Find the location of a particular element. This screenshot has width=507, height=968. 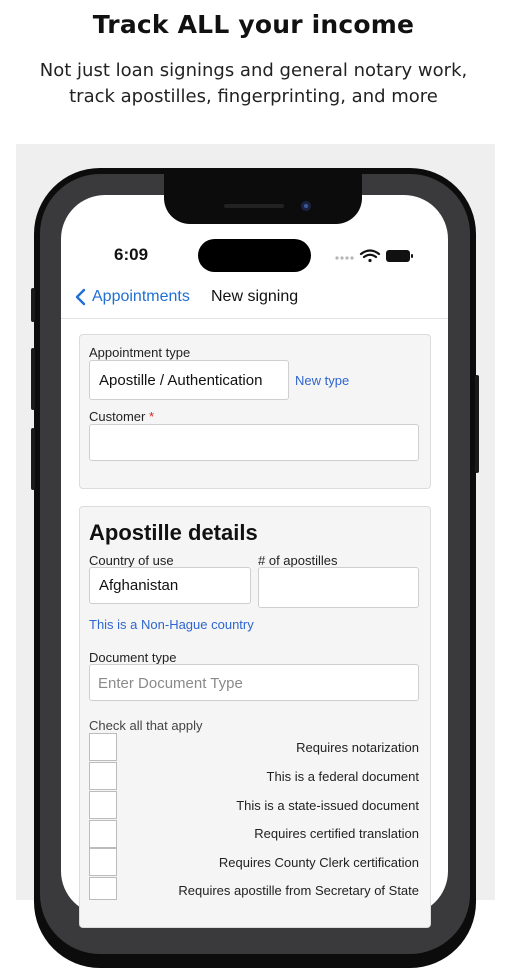

check-label-federal-document: This is a federal document is located at coordinates (342, 776).